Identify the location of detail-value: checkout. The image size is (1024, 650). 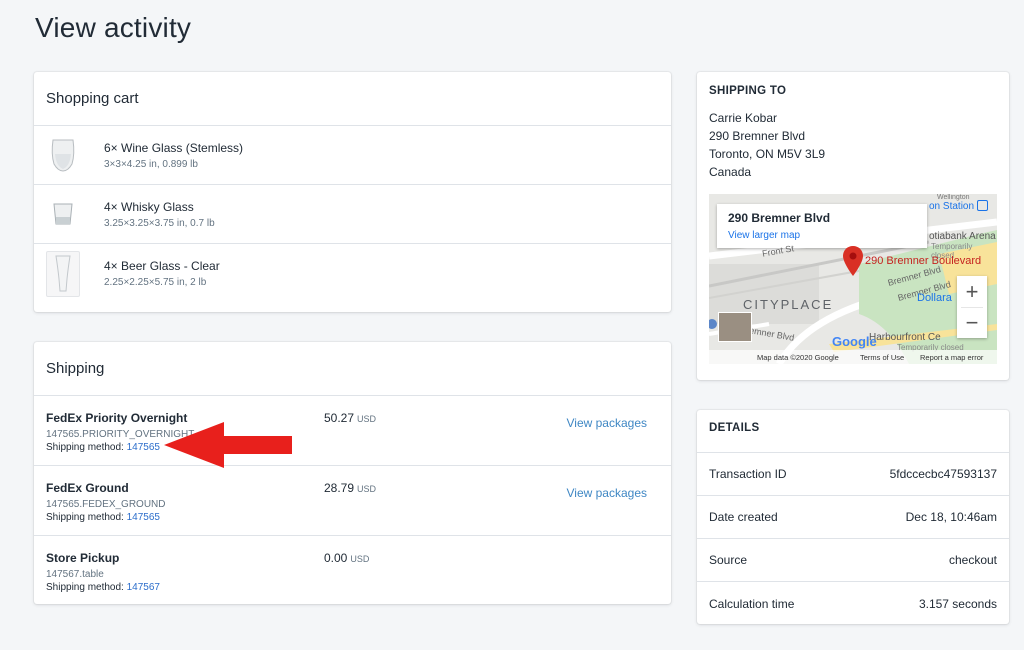
(972, 560).